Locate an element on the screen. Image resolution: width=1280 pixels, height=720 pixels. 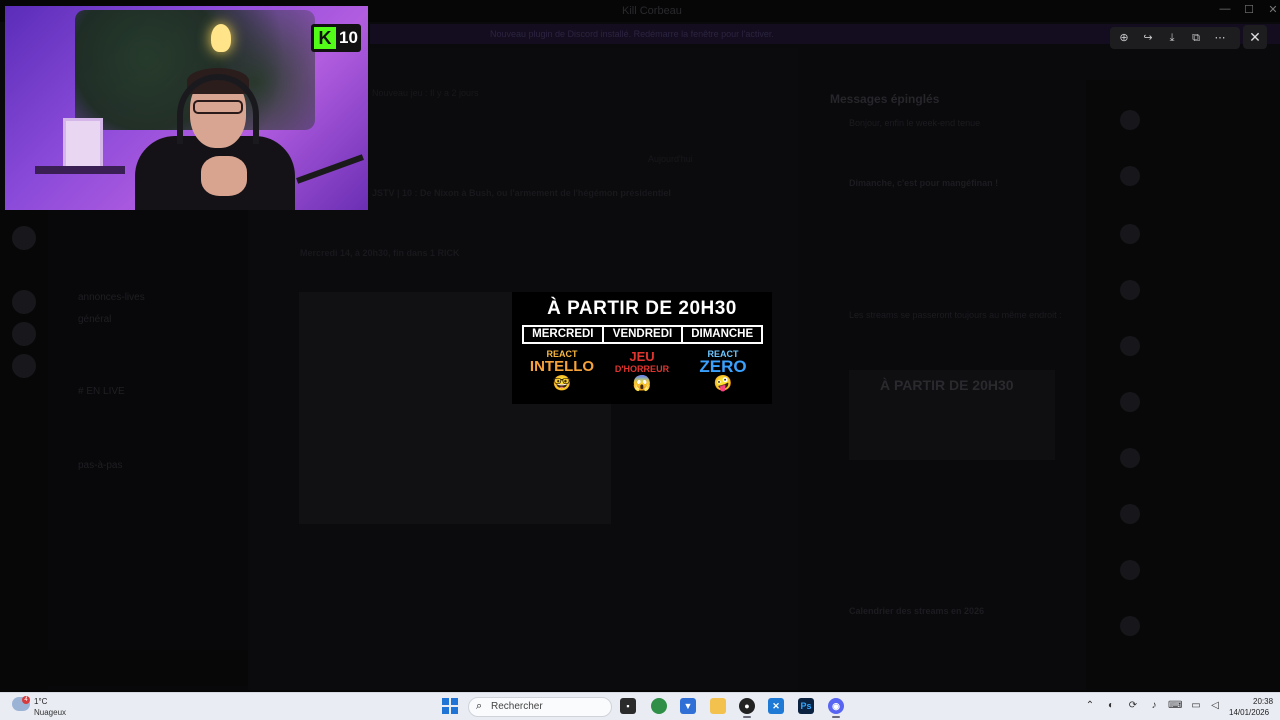
nerd-emoji-icon: 🤓 is located at coordinates (562, 383).